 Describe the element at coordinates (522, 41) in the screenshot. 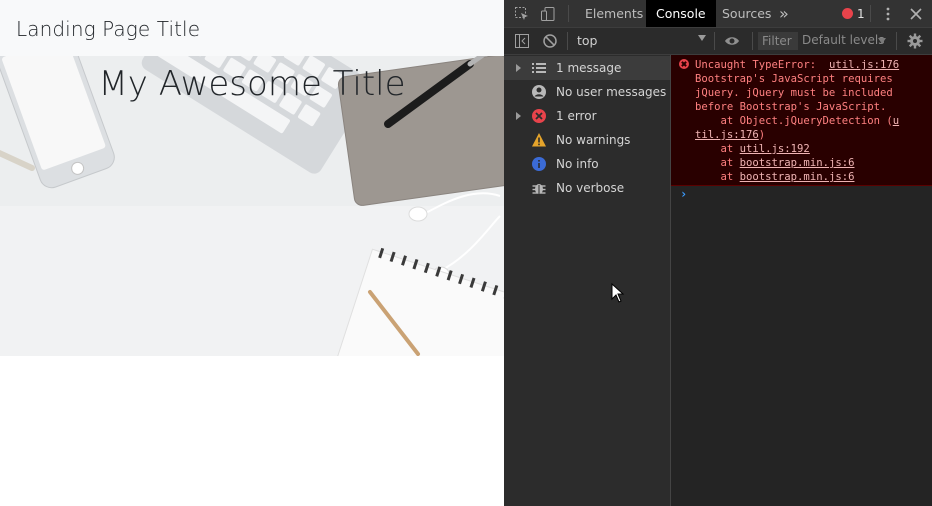

I see `toggle-sidebar-icon` at that location.